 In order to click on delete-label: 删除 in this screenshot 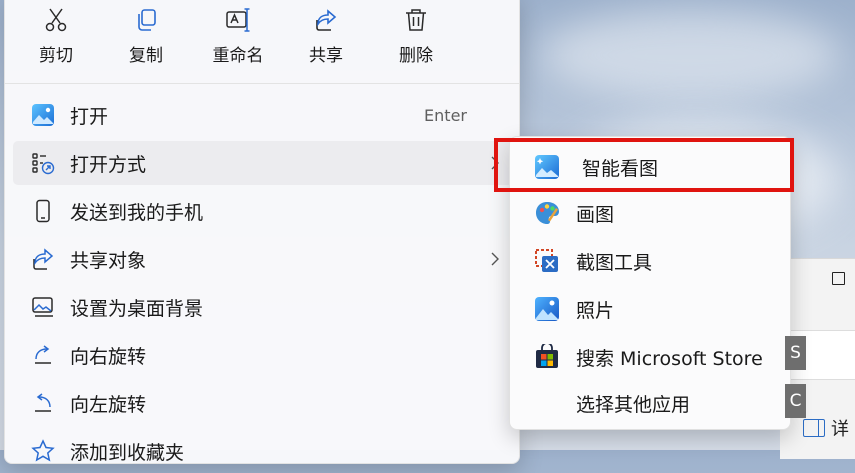, I will do `click(416, 56)`.